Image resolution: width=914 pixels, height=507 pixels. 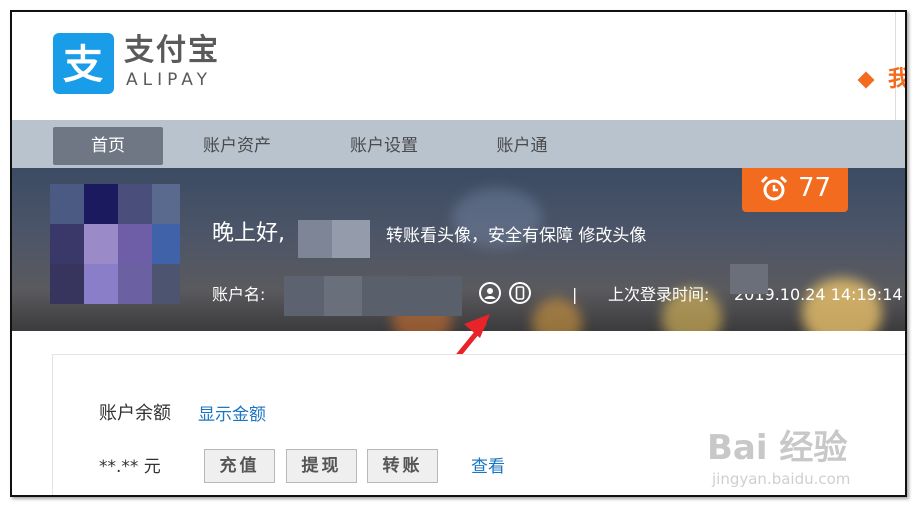 I want to click on alarm-clock-icon, so click(x=774, y=188).